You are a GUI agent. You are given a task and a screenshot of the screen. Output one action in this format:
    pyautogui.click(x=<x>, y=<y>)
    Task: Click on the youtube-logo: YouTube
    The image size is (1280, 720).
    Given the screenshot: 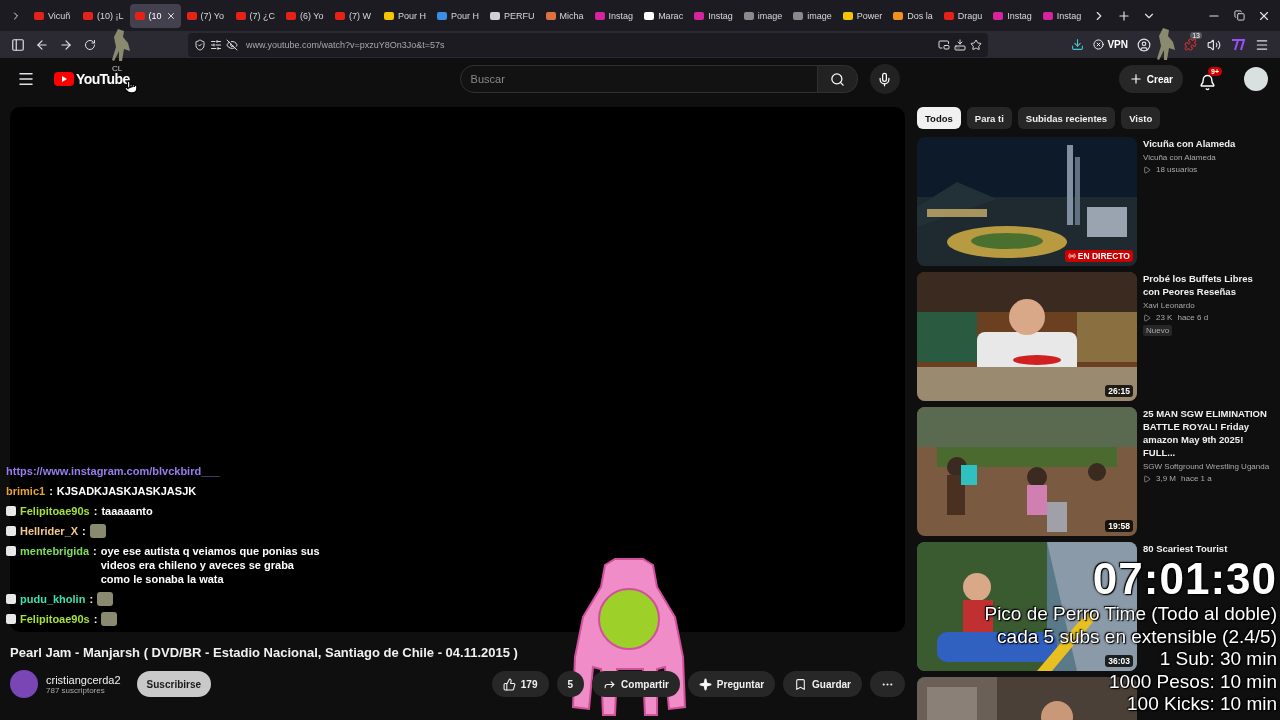 What is the action you would take?
    pyautogui.click(x=92, y=79)
    